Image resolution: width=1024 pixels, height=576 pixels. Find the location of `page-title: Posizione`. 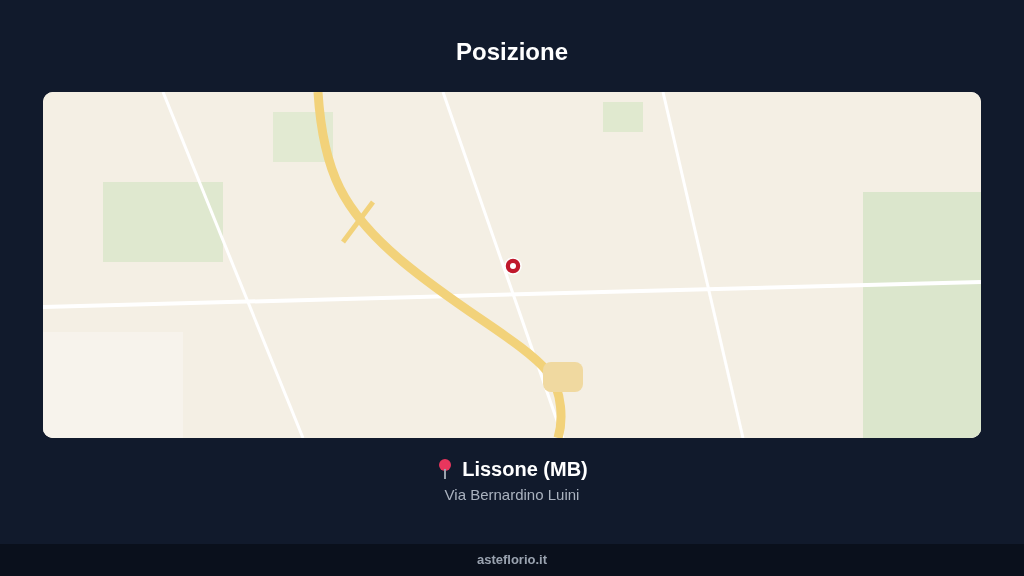

page-title: Posizione is located at coordinates (512, 52).